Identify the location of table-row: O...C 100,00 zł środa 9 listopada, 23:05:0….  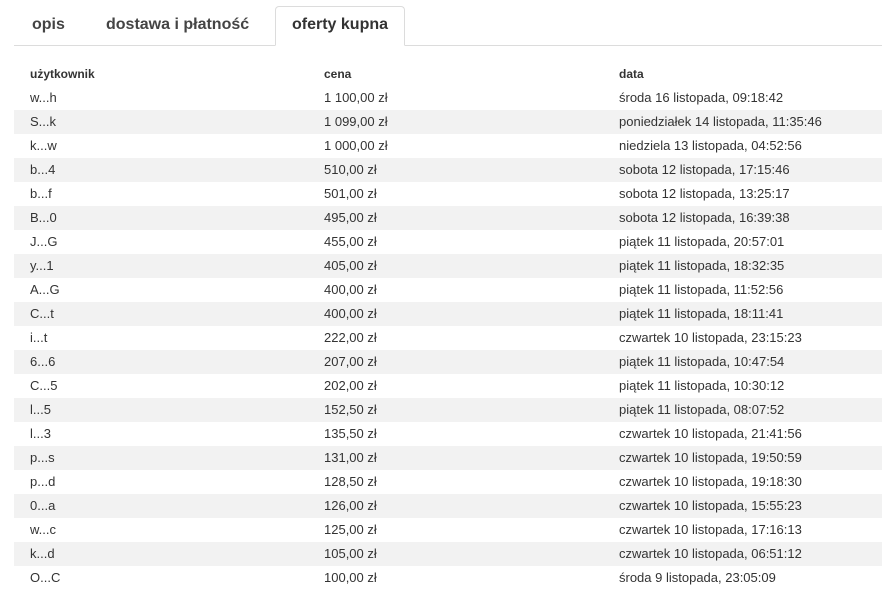
(448, 578).